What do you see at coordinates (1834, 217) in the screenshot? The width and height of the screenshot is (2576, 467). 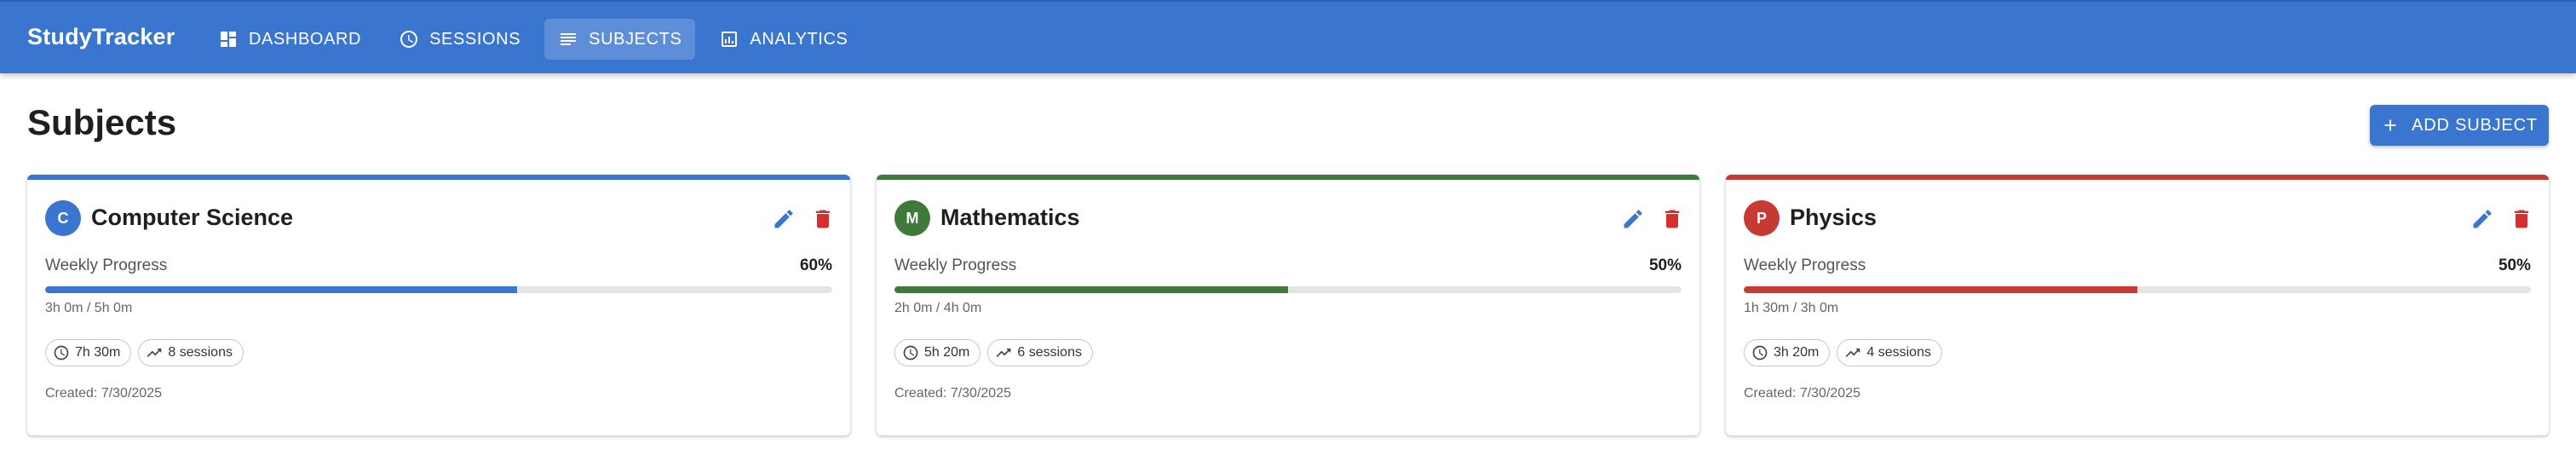 I see `subject-name: Physics` at bounding box center [1834, 217].